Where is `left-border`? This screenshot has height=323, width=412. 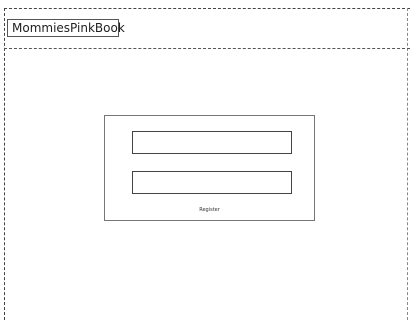 left-border is located at coordinates (4, 164).